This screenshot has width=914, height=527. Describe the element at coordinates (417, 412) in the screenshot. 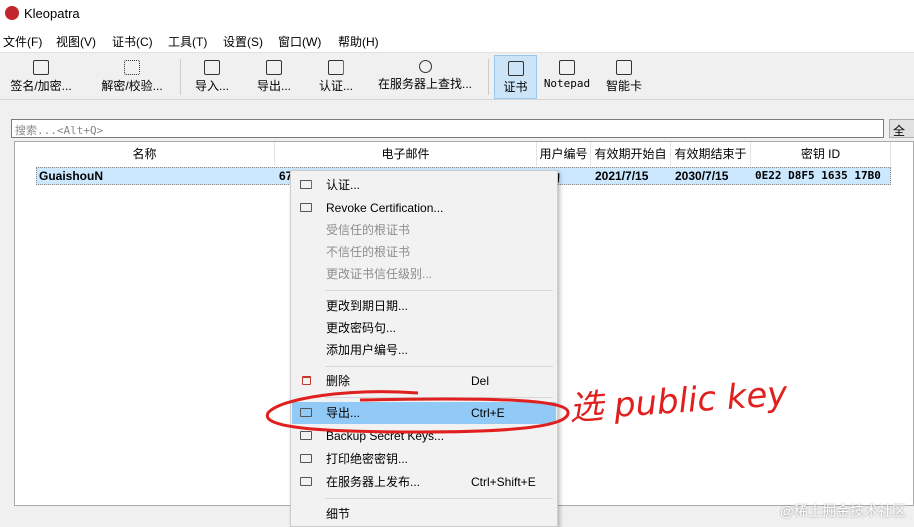

I see `annotation-ellipse` at that location.